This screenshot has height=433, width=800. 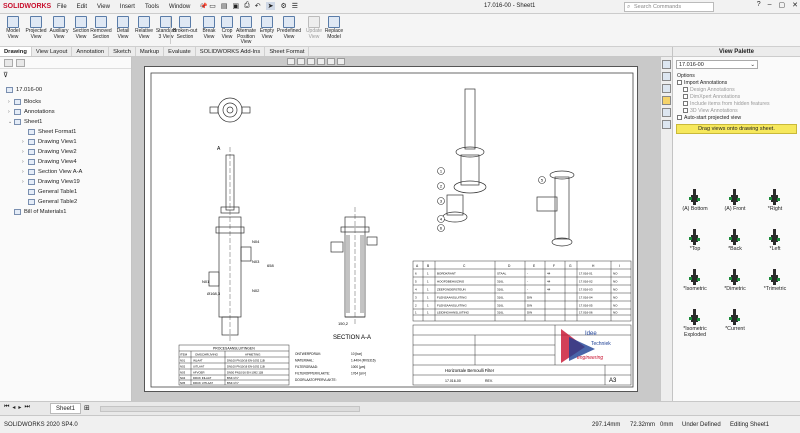 I want to click on relative-view-button: Relative View, so click(x=144, y=30).